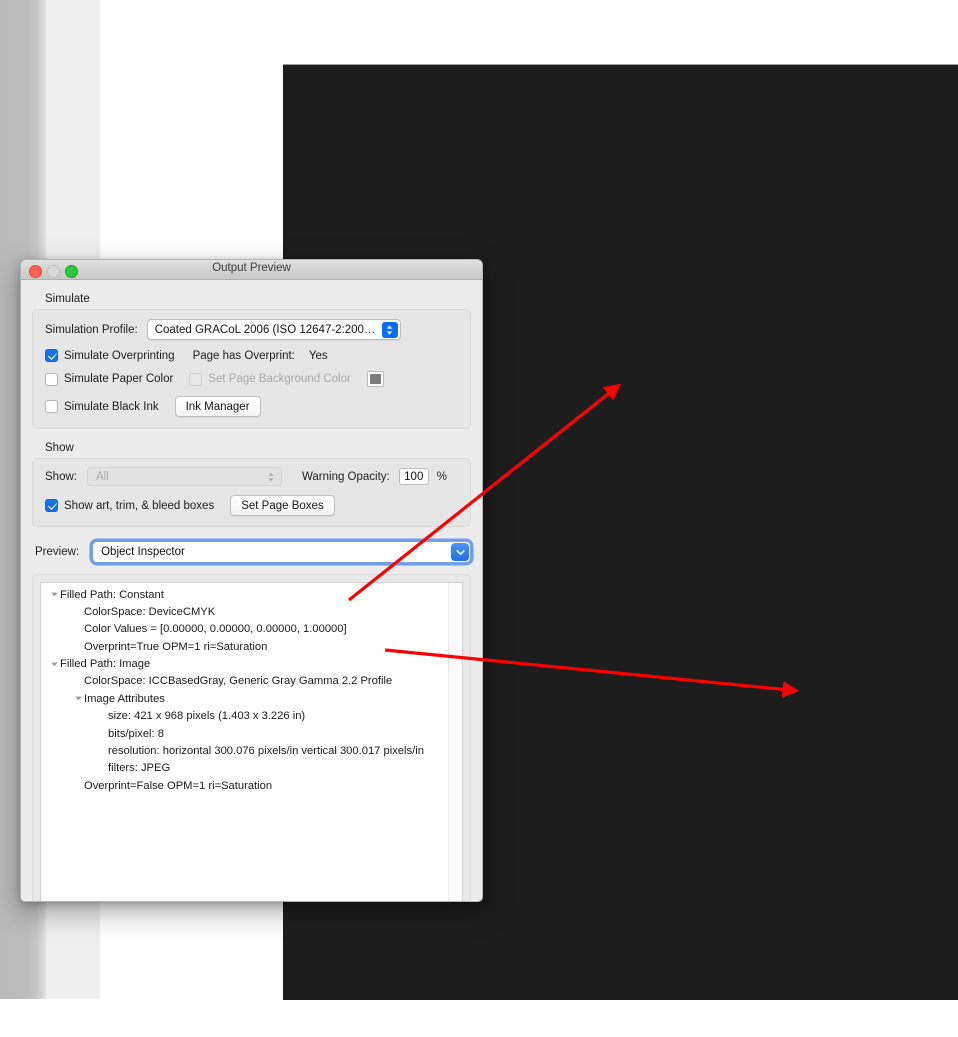 This screenshot has height=1037, width=958. What do you see at coordinates (245, 665) in the screenshot?
I see `object-inspector-row: Filled Path: Image` at bounding box center [245, 665].